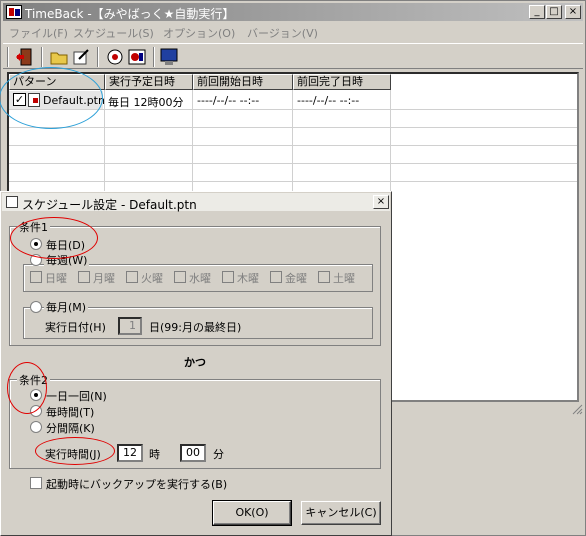 Image resolution: width=586 pixels, height=536 pixels. I want to click on weekday-checkbox-mon, so click(84, 277).